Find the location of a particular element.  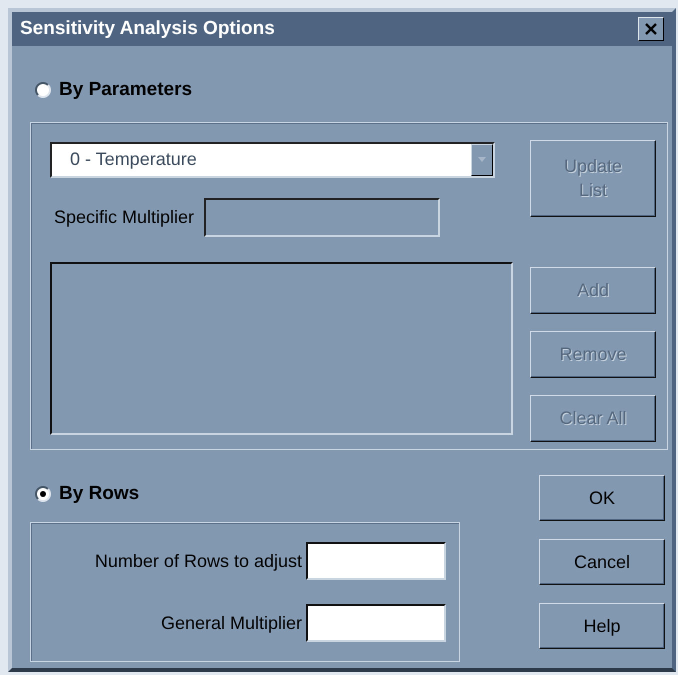

dialog-button: OK is located at coordinates (602, 497).